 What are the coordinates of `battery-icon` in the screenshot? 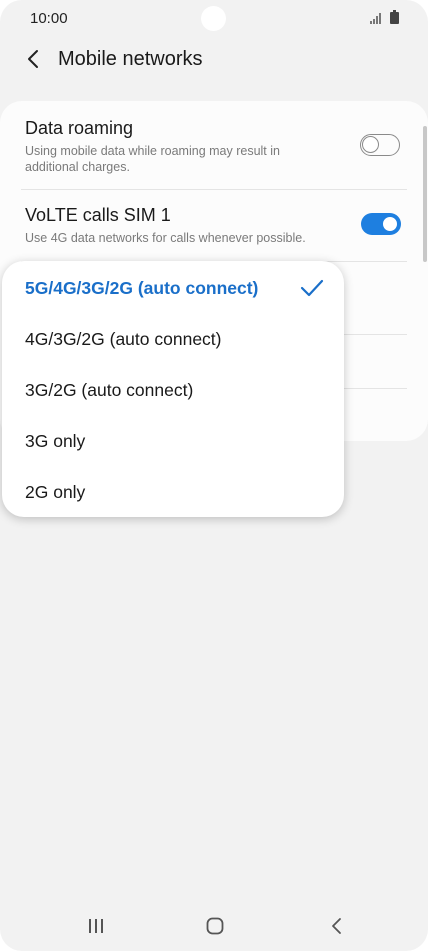 It's located at (394, 17).